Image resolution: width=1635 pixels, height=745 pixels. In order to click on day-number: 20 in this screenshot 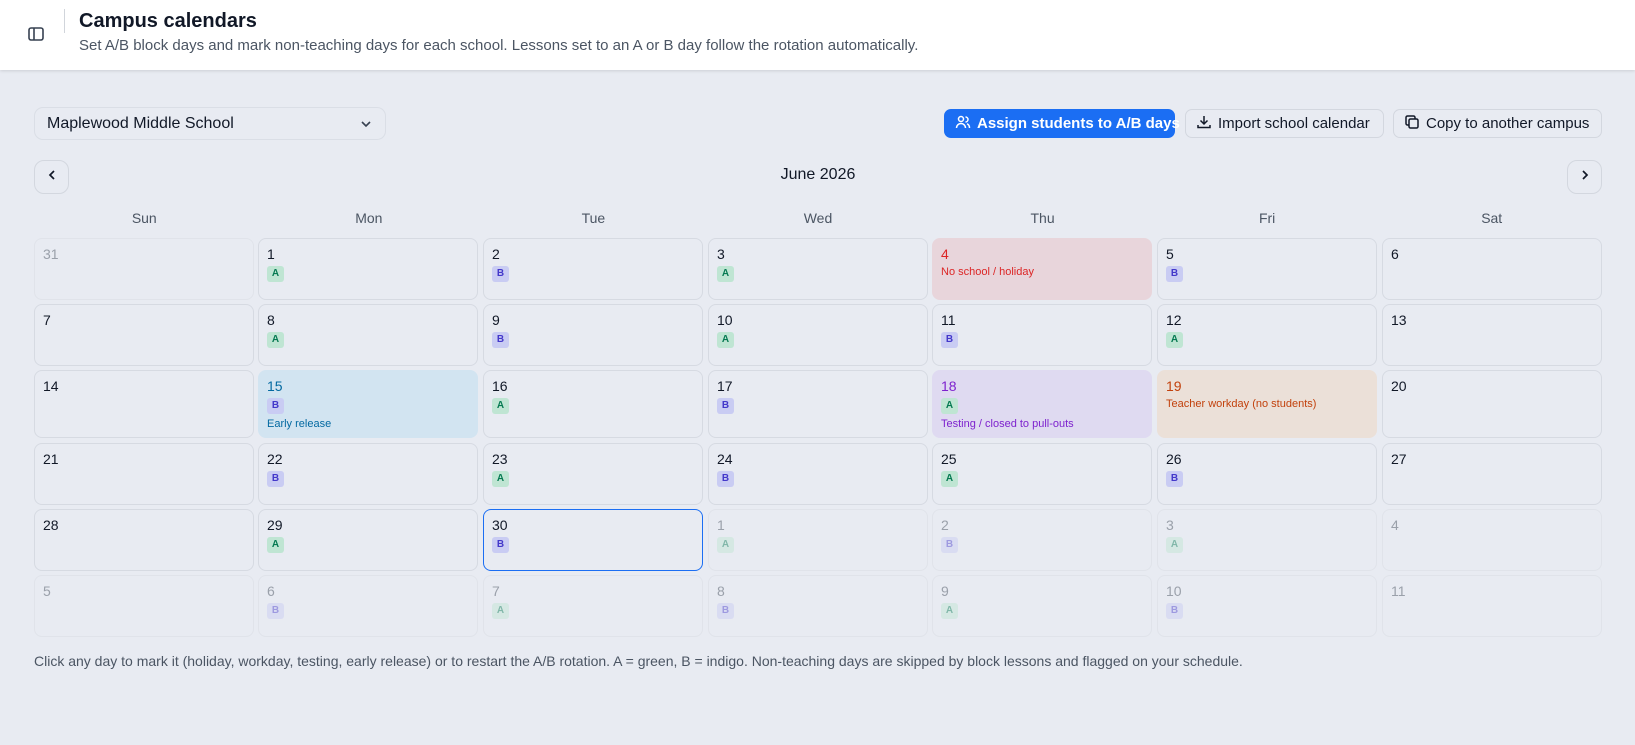, I will do `click(1399, 386)`.